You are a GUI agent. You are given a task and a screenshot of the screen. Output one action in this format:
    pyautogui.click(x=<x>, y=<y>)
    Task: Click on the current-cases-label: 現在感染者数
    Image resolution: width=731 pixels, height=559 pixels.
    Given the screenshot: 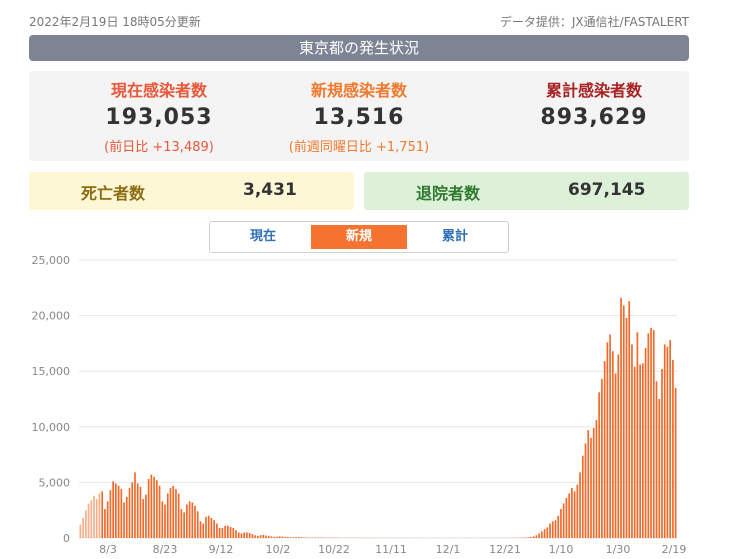 What is the action you would take?
    pyautogui.click(x=158, y=90)
    